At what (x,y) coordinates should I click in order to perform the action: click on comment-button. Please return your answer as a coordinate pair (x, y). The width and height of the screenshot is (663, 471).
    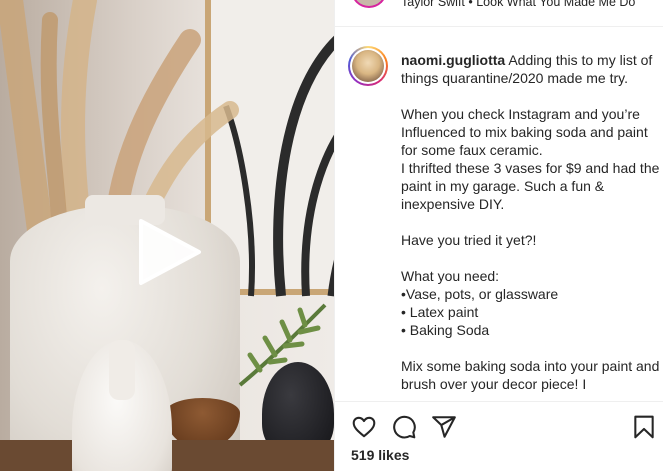
    Looking at the image, I should click on (404, 427).